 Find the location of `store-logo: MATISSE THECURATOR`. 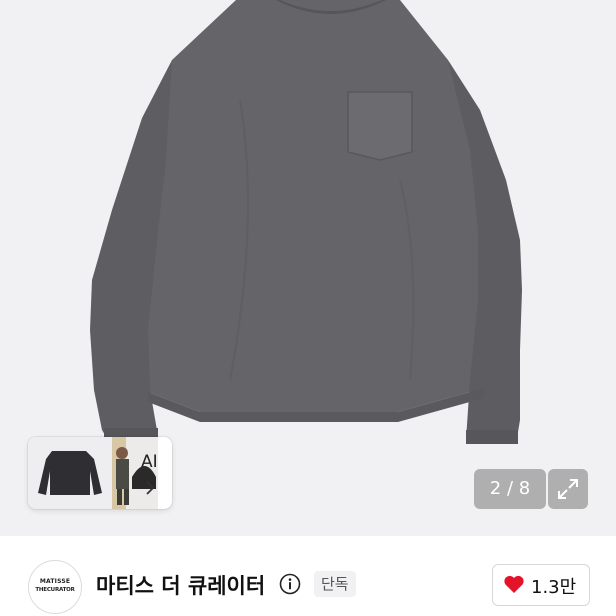

store-logo: MATISSE THECURATOR is located at coordinates (55, 587).